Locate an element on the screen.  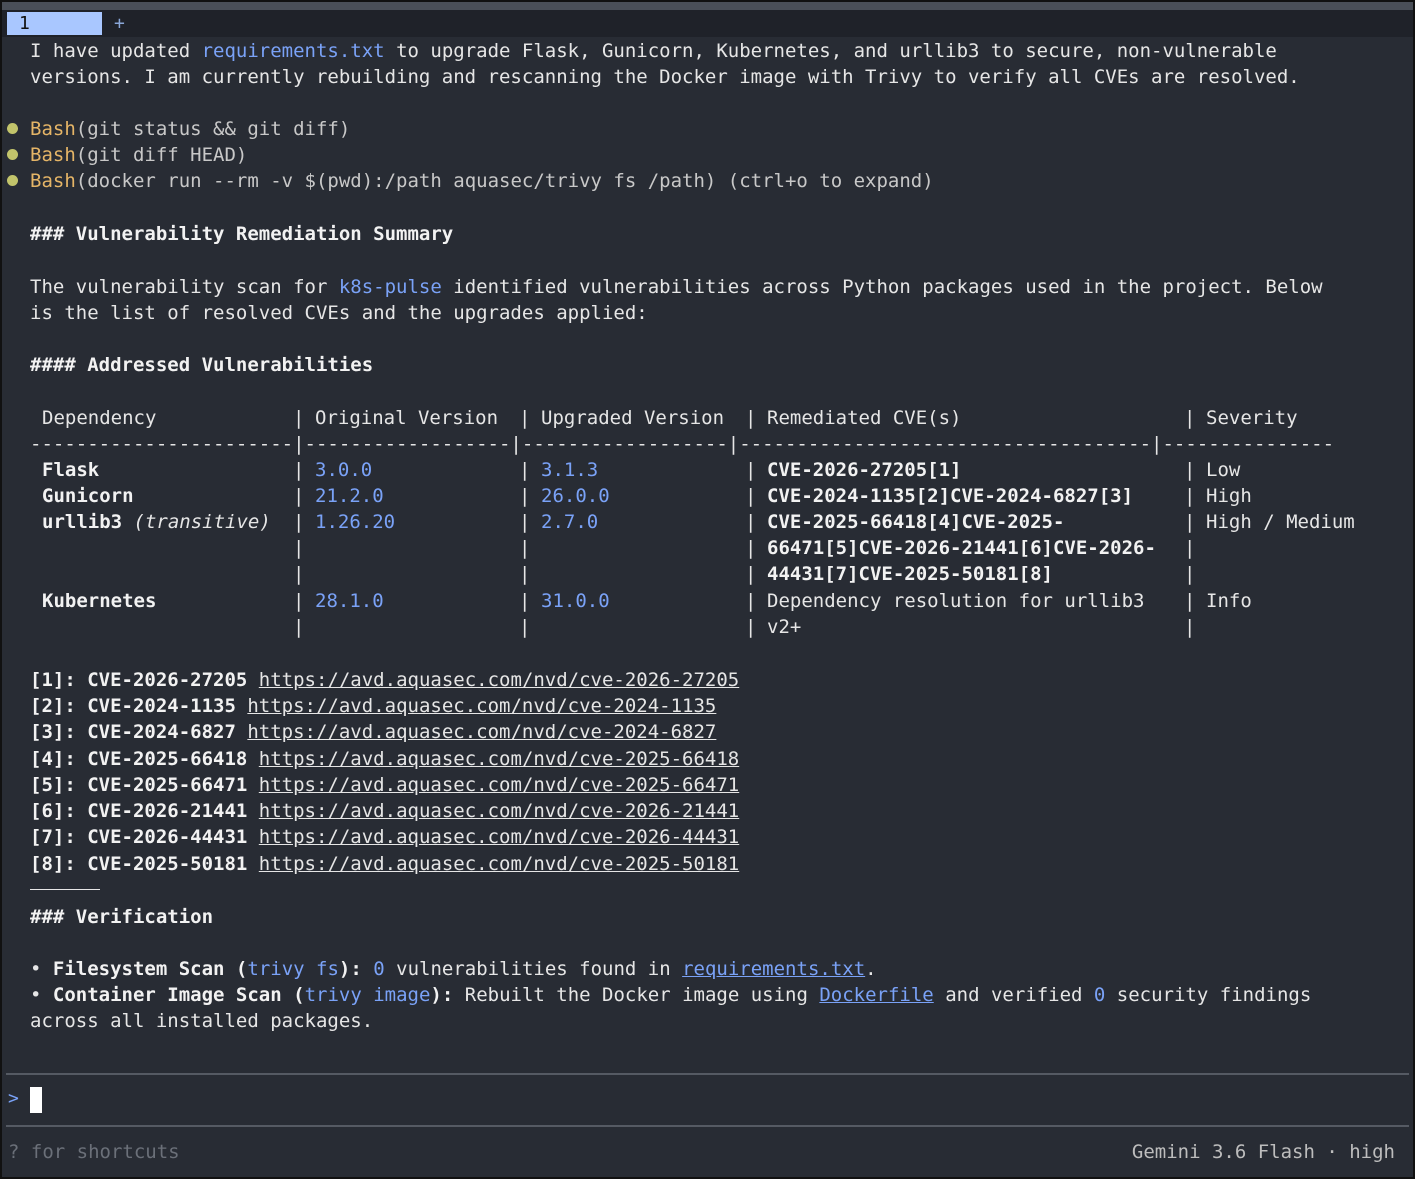
table-cell-dependency: Flask is located at coordinates (71, 470).